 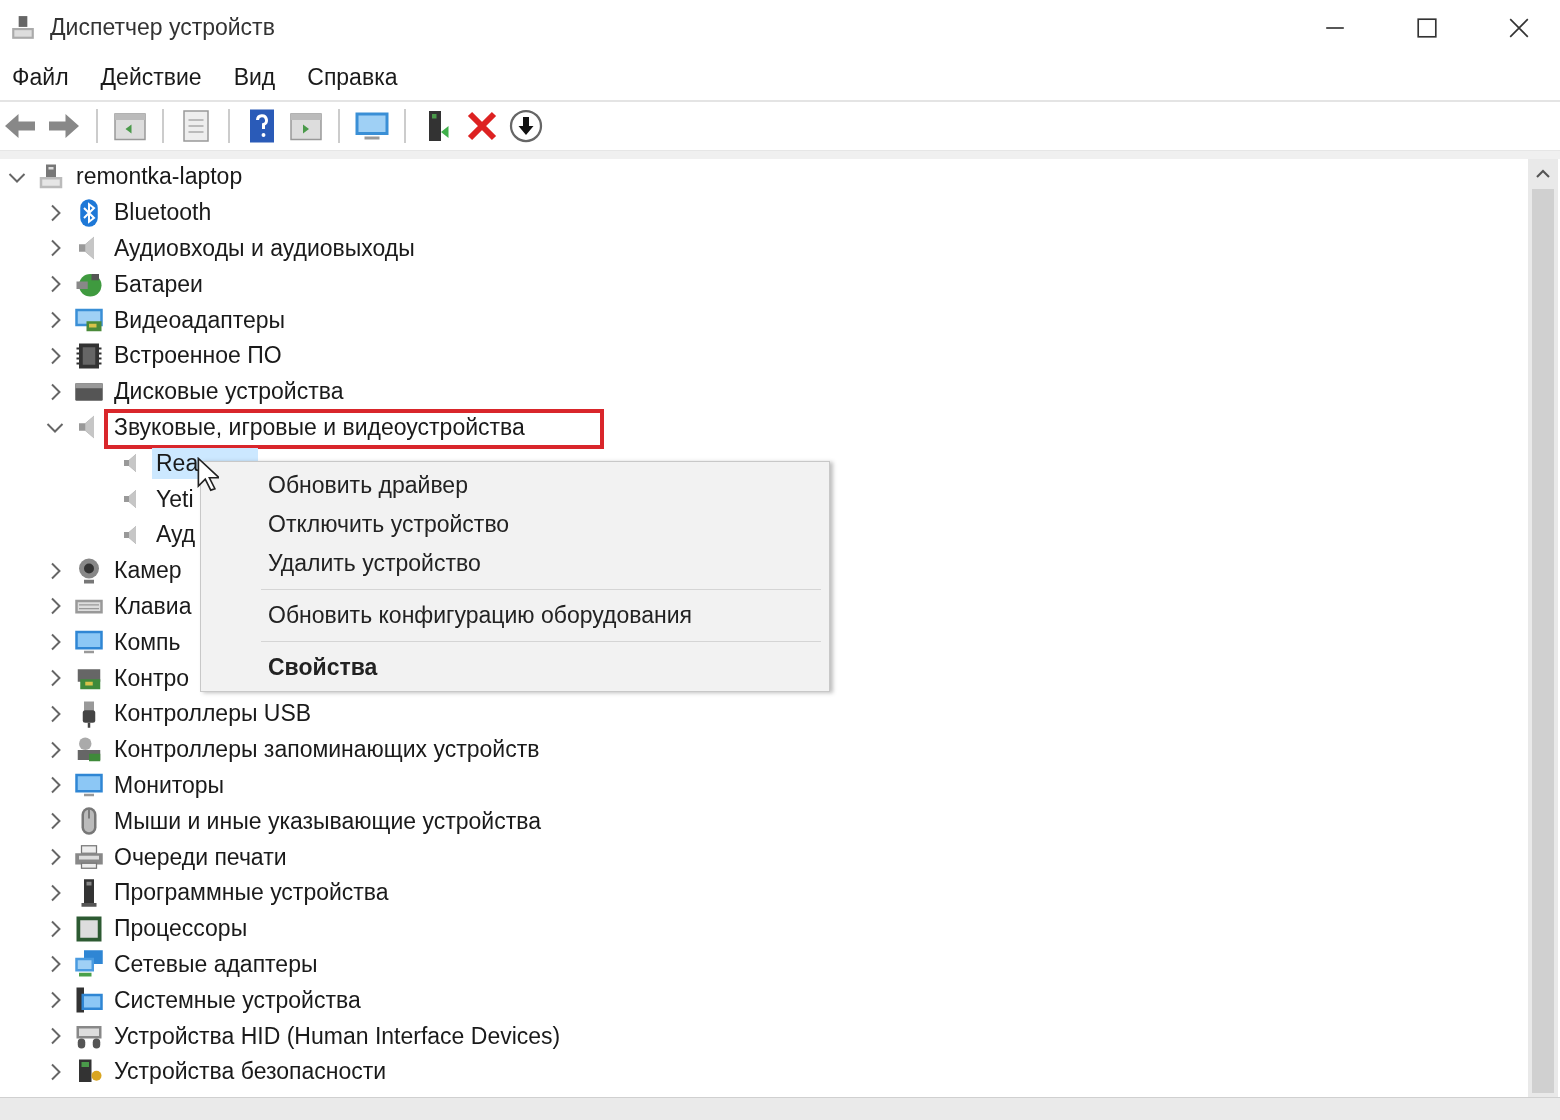 I want to click on network-computers-icon, so click(x=89, y=964).